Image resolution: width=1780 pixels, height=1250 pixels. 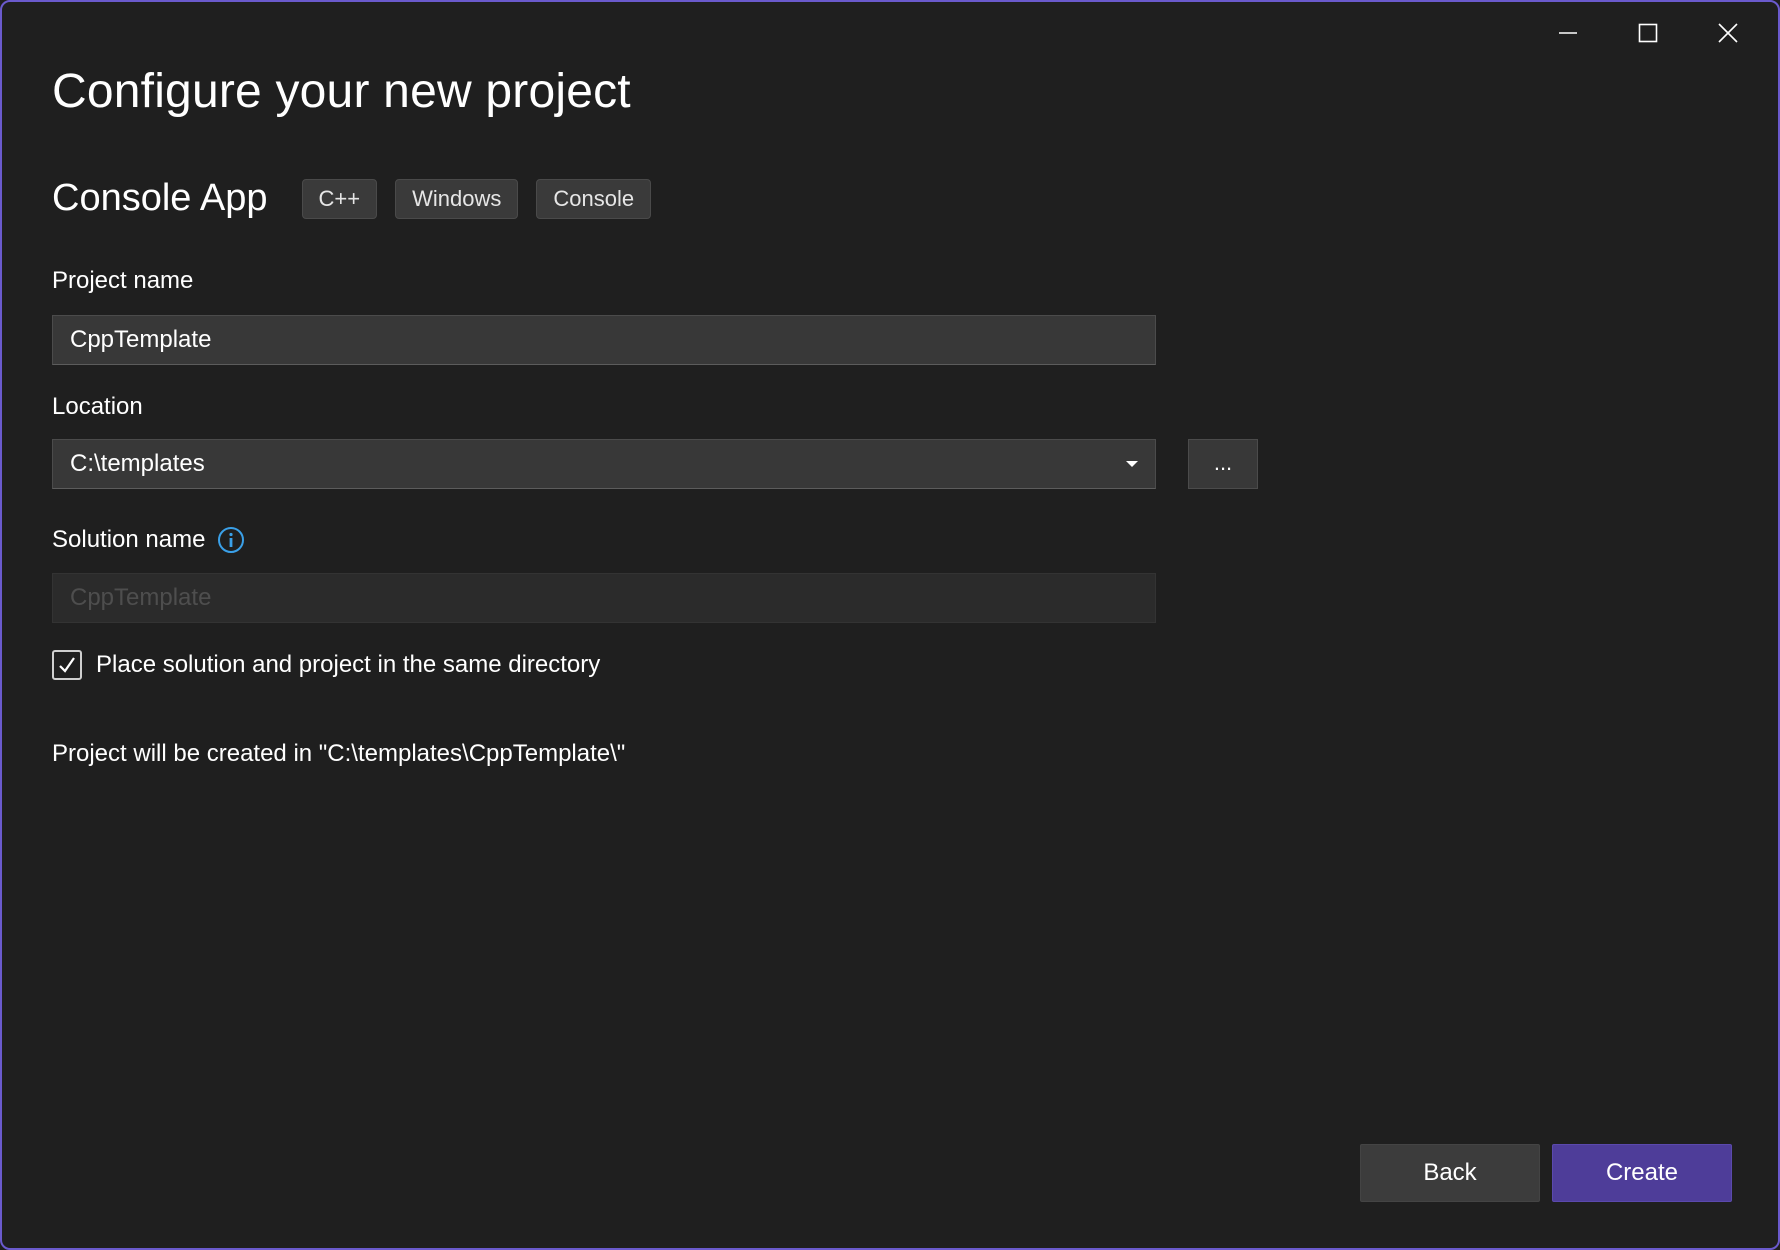 I want to click on info-icon, so click(x=231, y=540).